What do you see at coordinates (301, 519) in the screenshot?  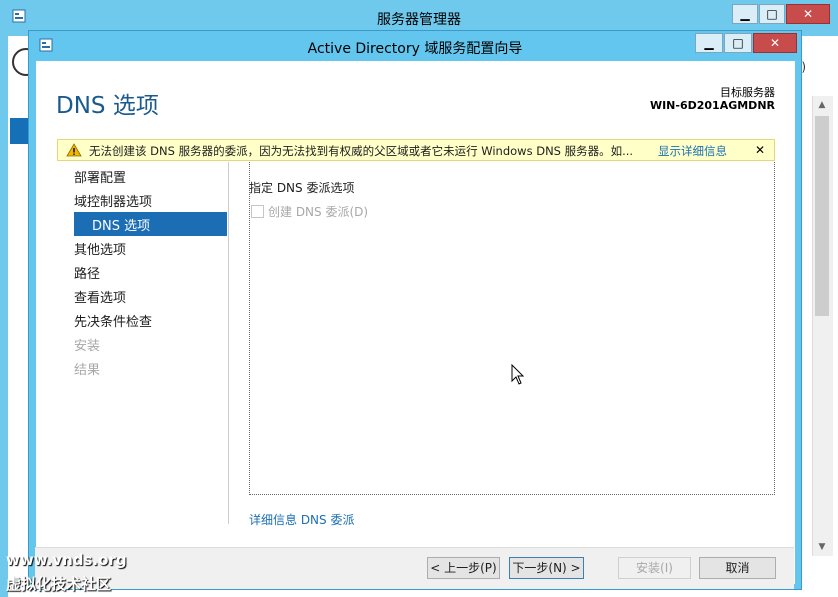 I see `dns-delegation-more-info-link: 详细信息 DNS 委派` at bounding box center [301, 519].